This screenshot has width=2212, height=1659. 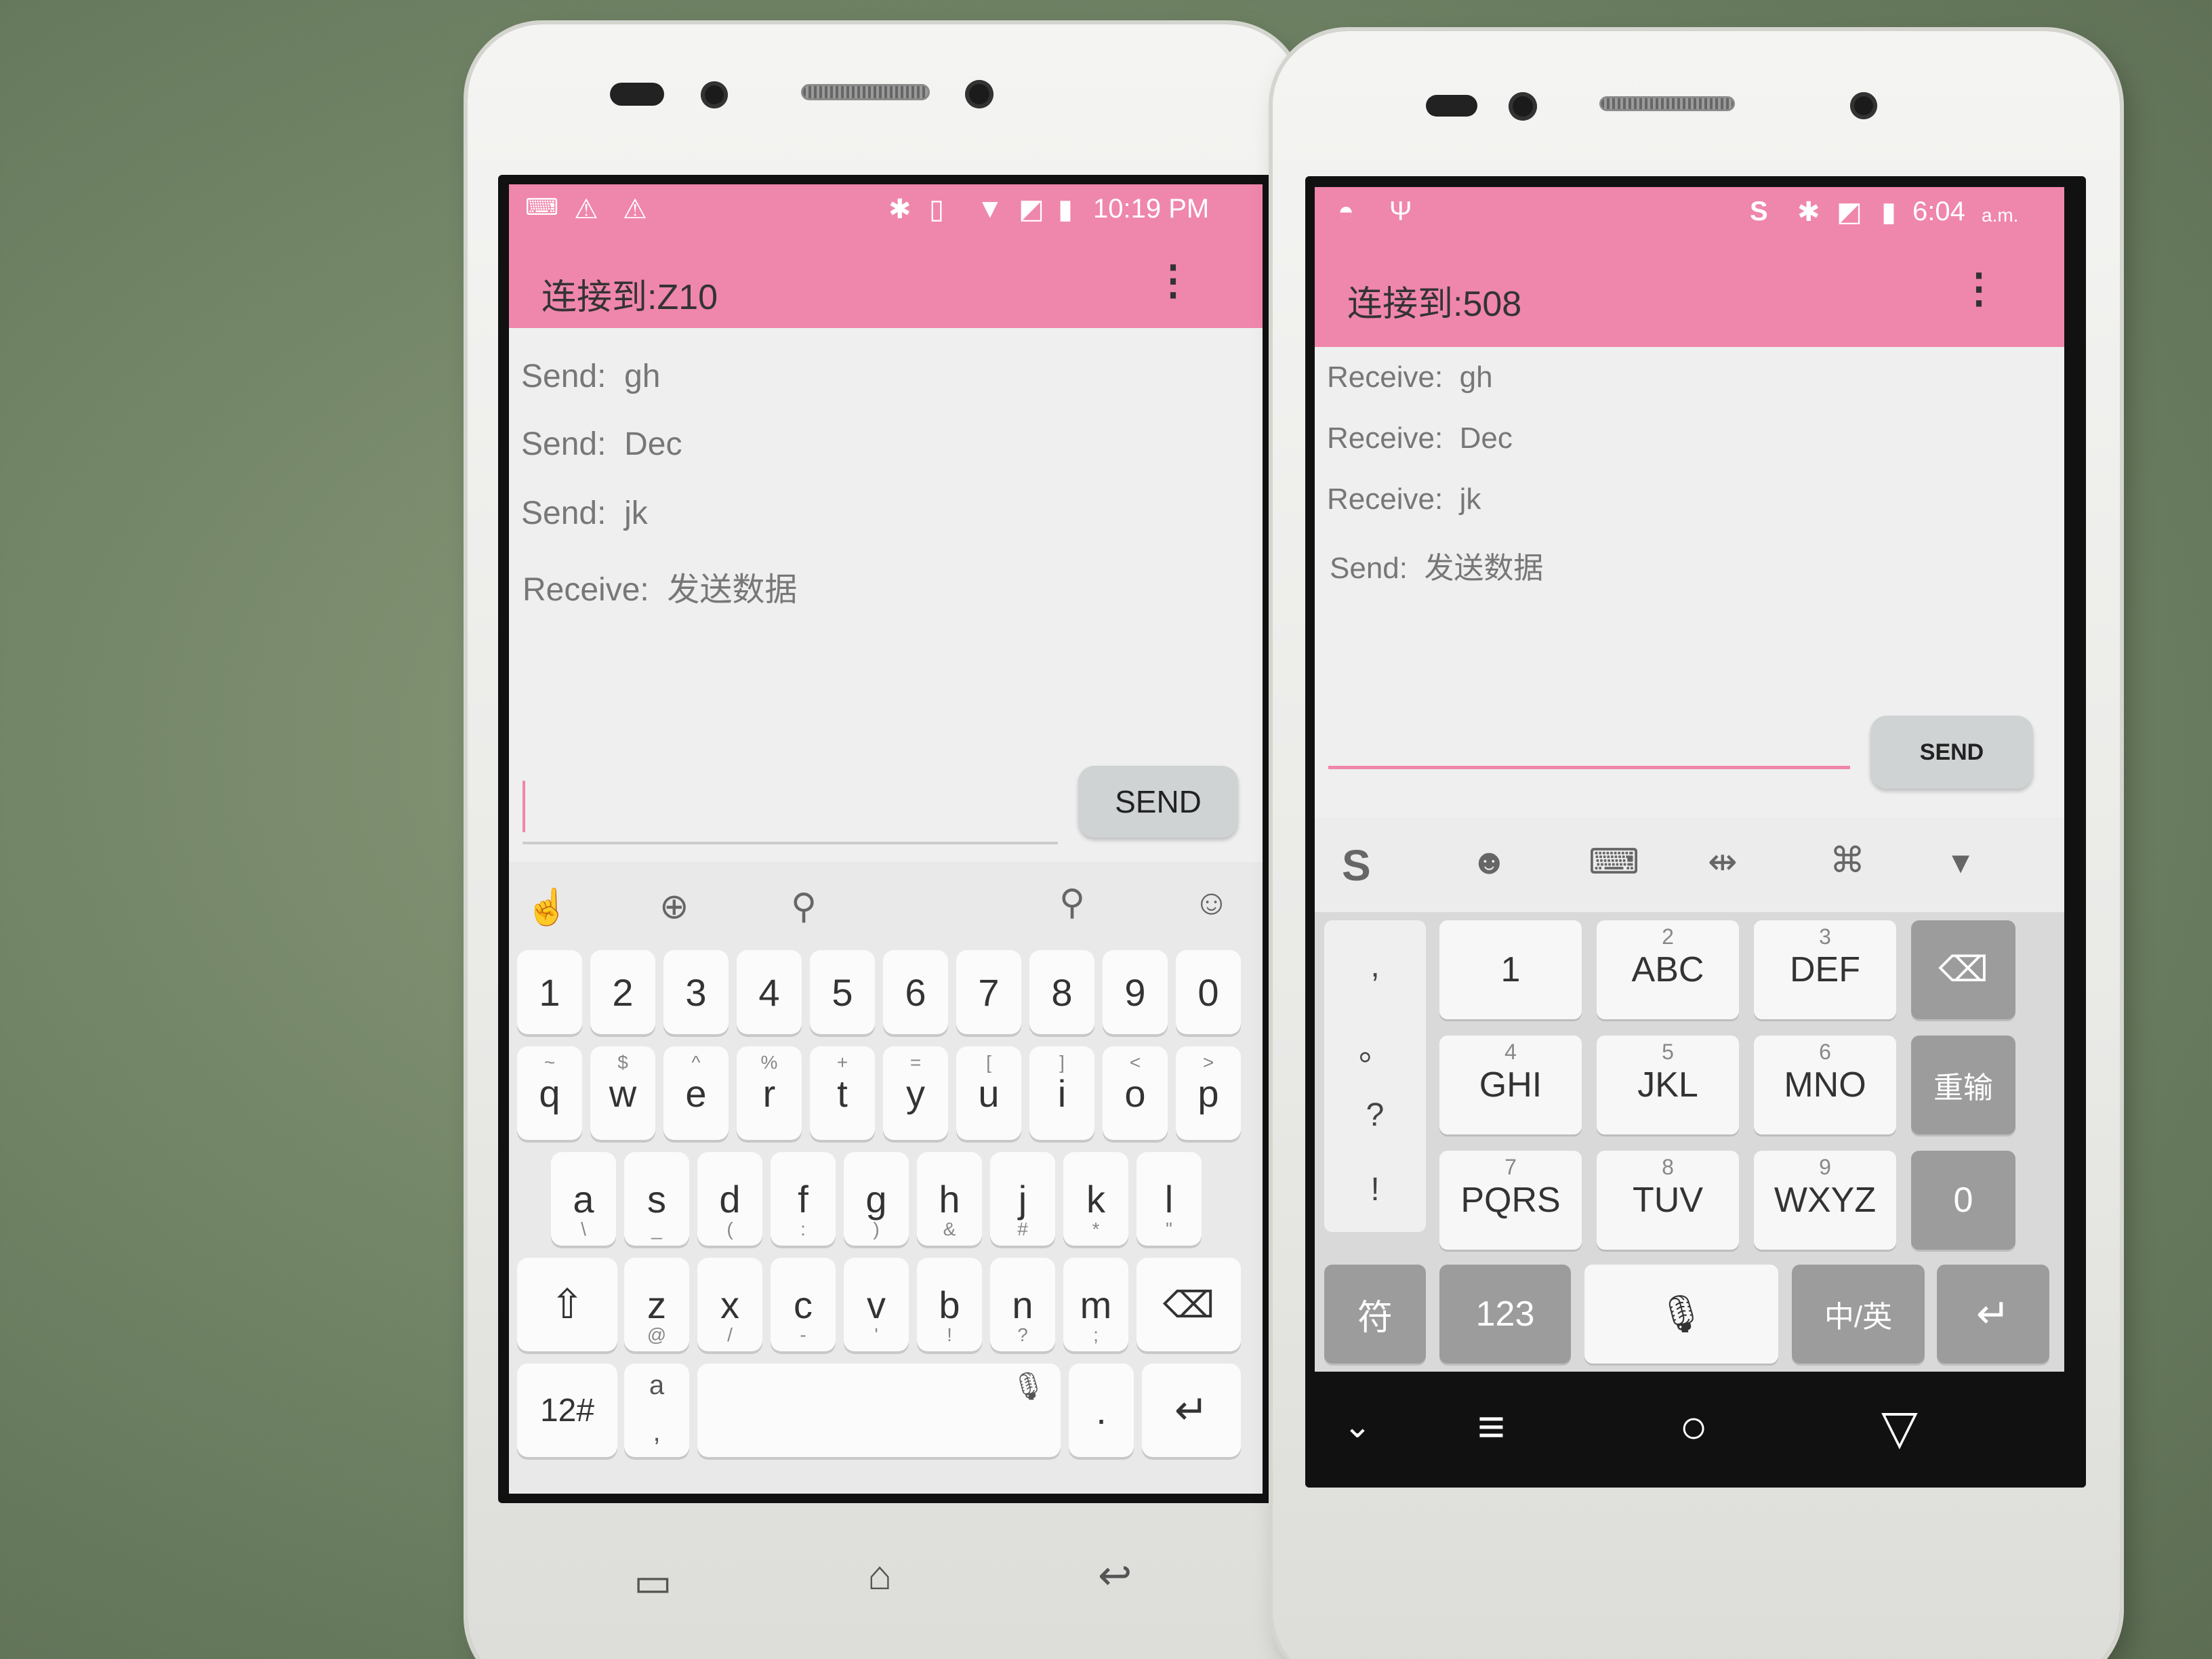 What do you see at coordinates (549, 992) in the screenshot?
I see `key-1: 1` at bounding box center [549, 992].